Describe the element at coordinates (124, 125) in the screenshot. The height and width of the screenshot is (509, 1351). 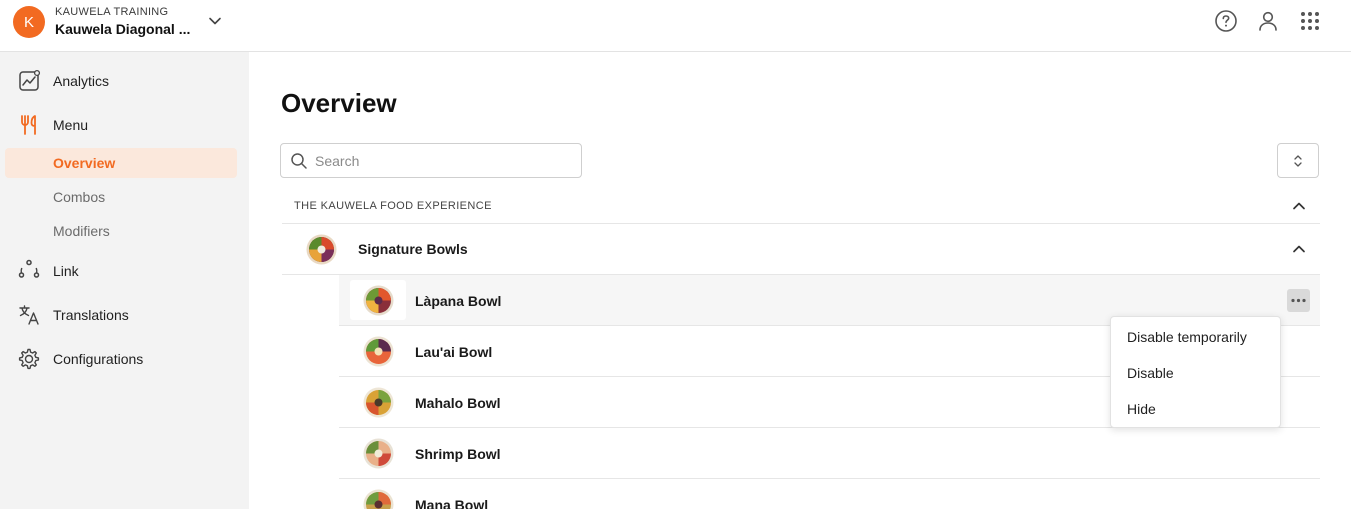
I see `sidebar-item-menu: Menu` at that location.